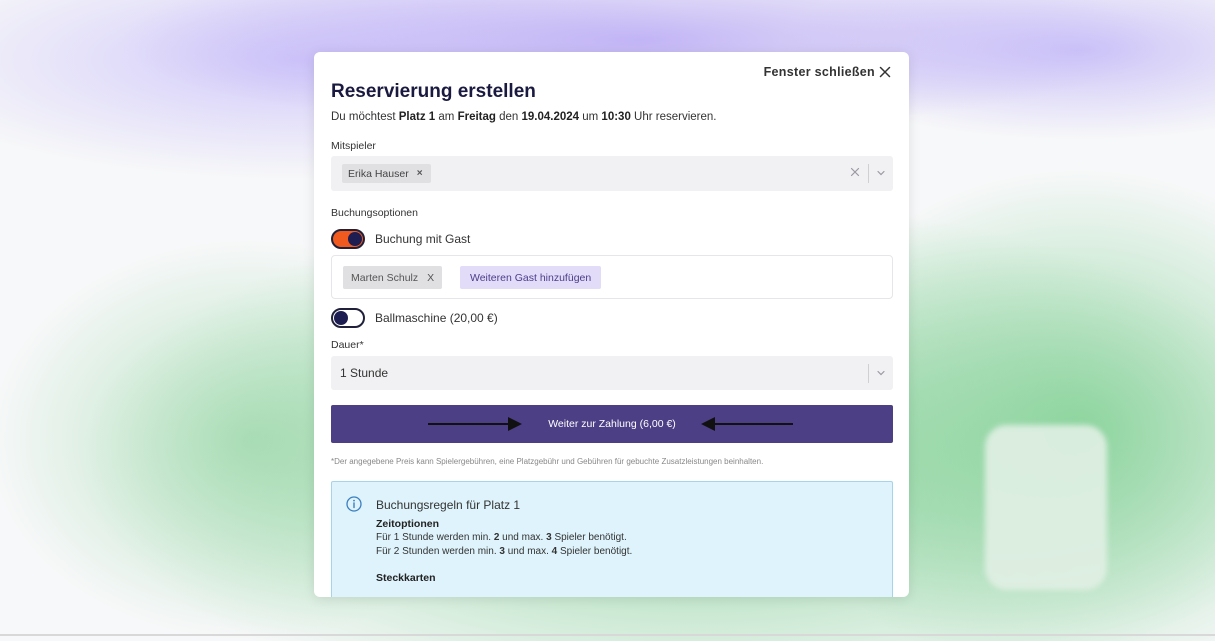 The height and width of the screenshot is (641, 1215). I want to click on summary-day: Freitag, so click(476, 117).